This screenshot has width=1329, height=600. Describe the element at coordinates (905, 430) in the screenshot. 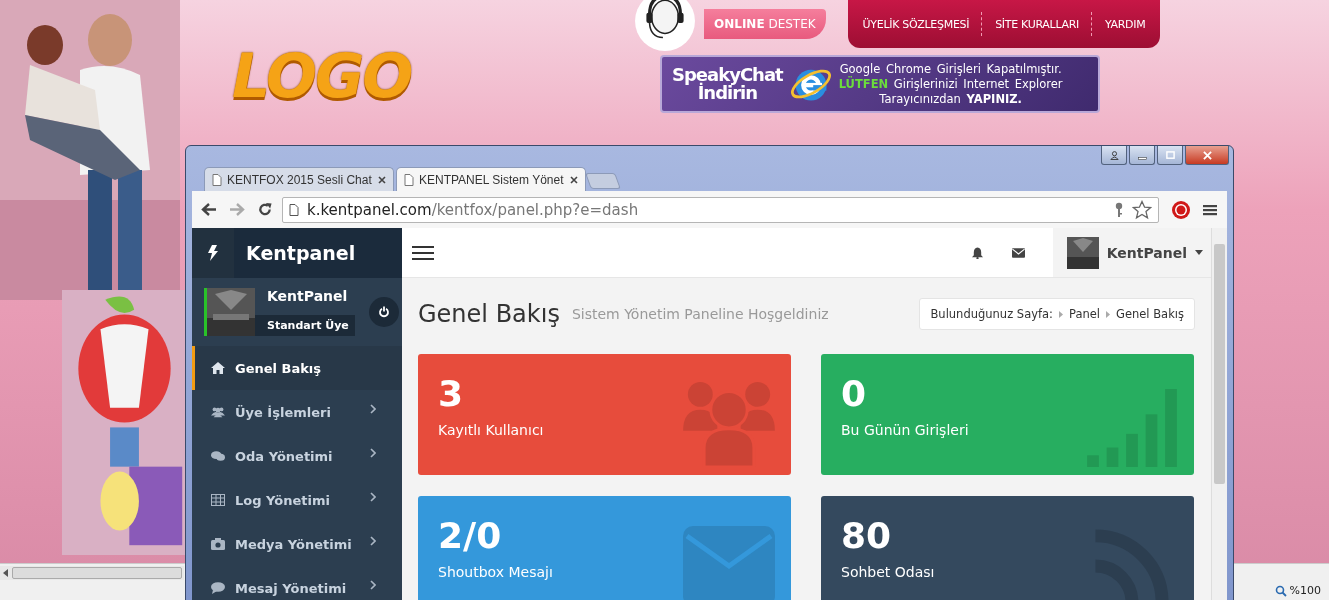

I see `stat-label: Bu Günün Girişleri` at that location.